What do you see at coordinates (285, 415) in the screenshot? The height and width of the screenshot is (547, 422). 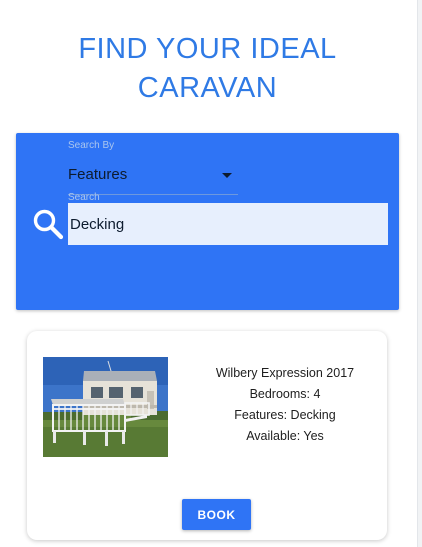 I see `caravan-features: Features: Decking` at bounding box center [285, 415].